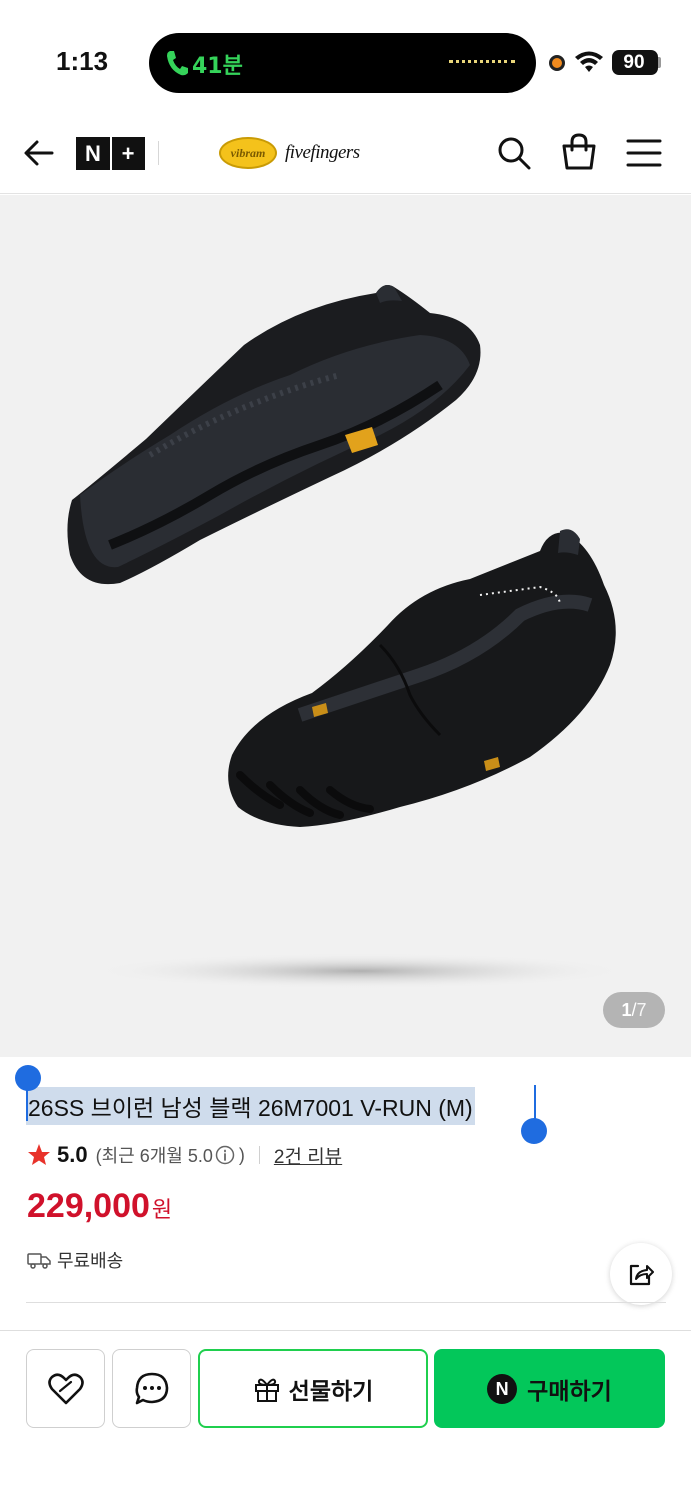  I want to click on nplus-store-logo: N +, so click(110, 153).